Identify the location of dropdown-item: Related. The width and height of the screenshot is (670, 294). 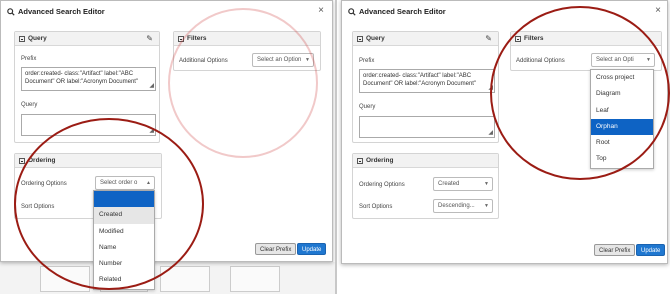
(124, 280).